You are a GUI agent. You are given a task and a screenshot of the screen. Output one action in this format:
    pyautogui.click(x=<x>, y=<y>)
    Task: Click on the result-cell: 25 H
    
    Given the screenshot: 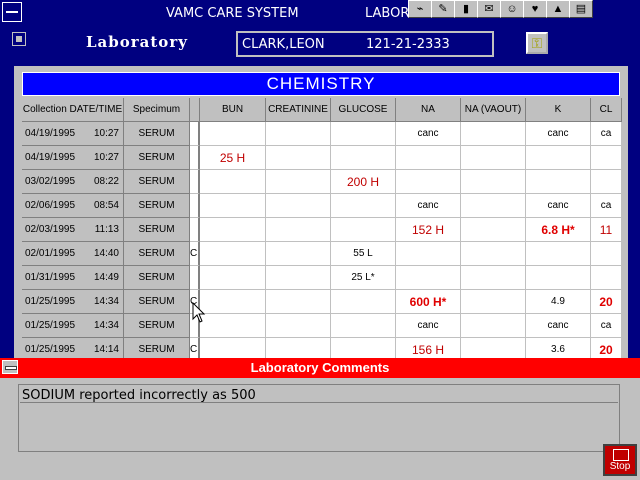 What is the action you would take?
    pyautogui.click(x=233, y=158)
    